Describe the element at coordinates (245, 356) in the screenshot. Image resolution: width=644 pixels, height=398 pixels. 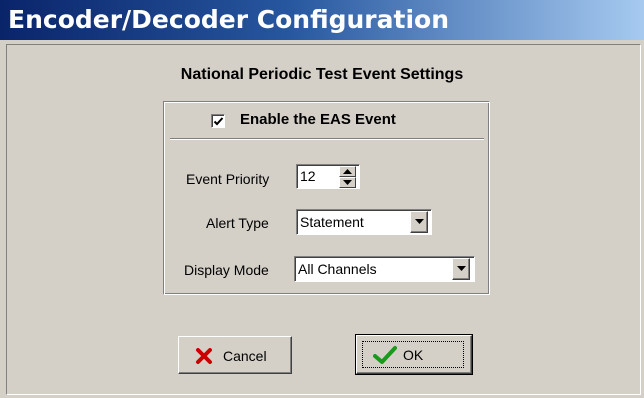
I see `cancel-label: Cancel` at that location.